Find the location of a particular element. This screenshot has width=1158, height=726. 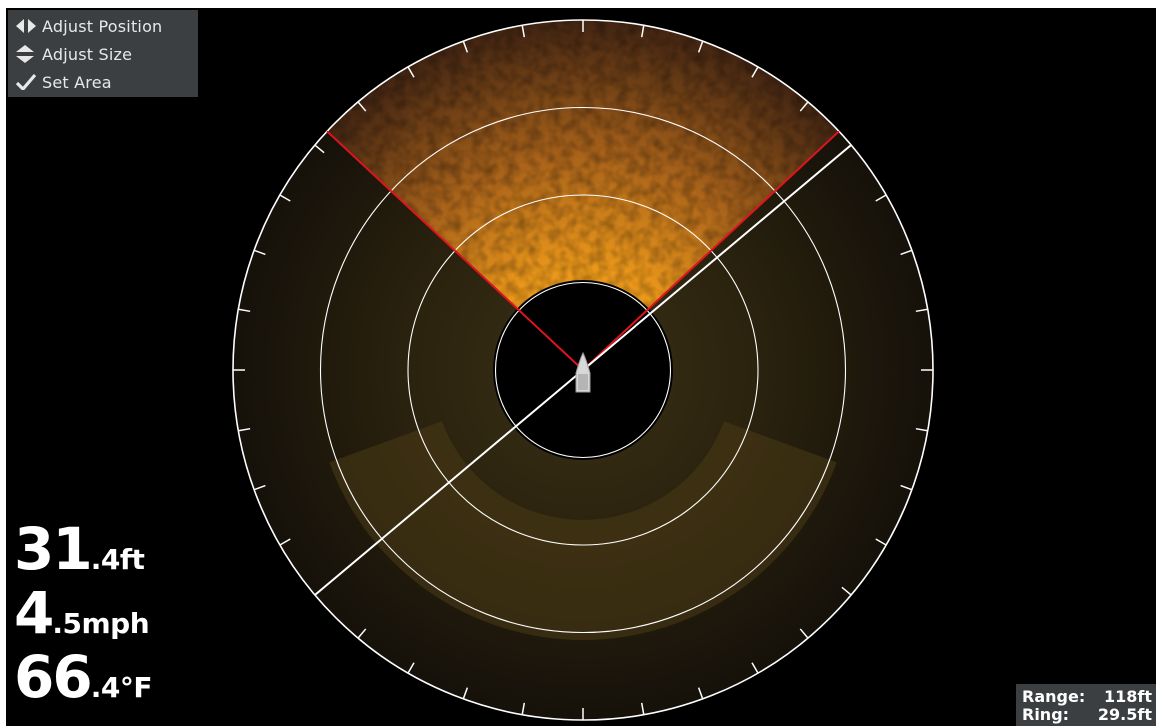

depth-fraction-unit: .4ft is located at coordinates (117, 559).